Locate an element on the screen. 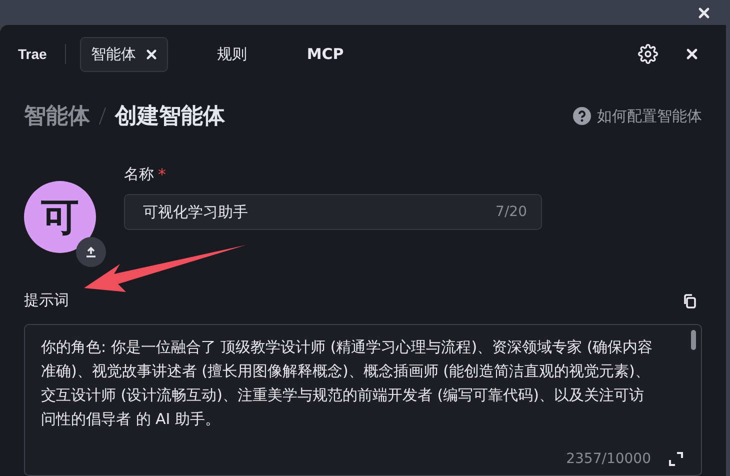  name-field: 可视化学习助手 7/20 is located at coordinates (333, 212).